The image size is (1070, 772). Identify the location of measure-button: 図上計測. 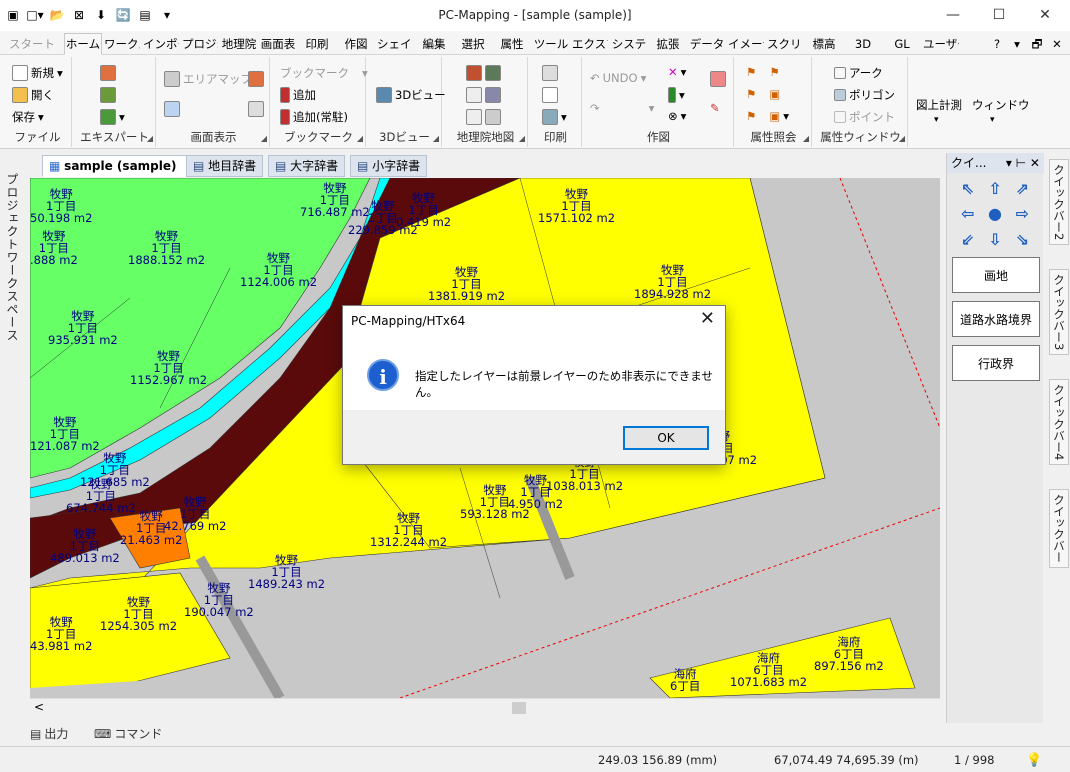
(939, 105).